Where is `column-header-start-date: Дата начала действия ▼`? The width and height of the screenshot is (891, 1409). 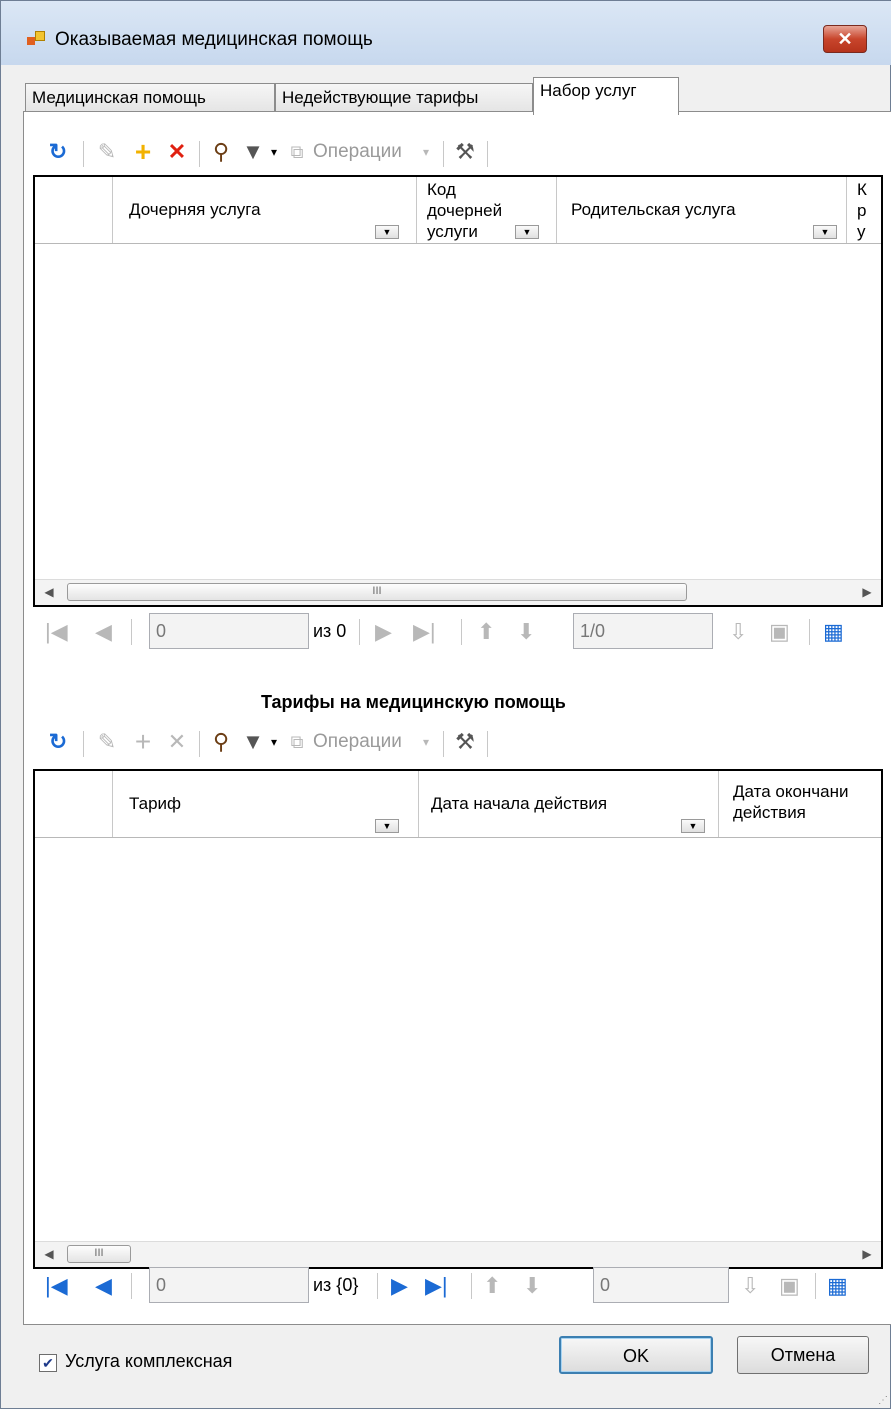
column-header-start-date: Дата начала действия ▼ is located at coordinates (569, 804).